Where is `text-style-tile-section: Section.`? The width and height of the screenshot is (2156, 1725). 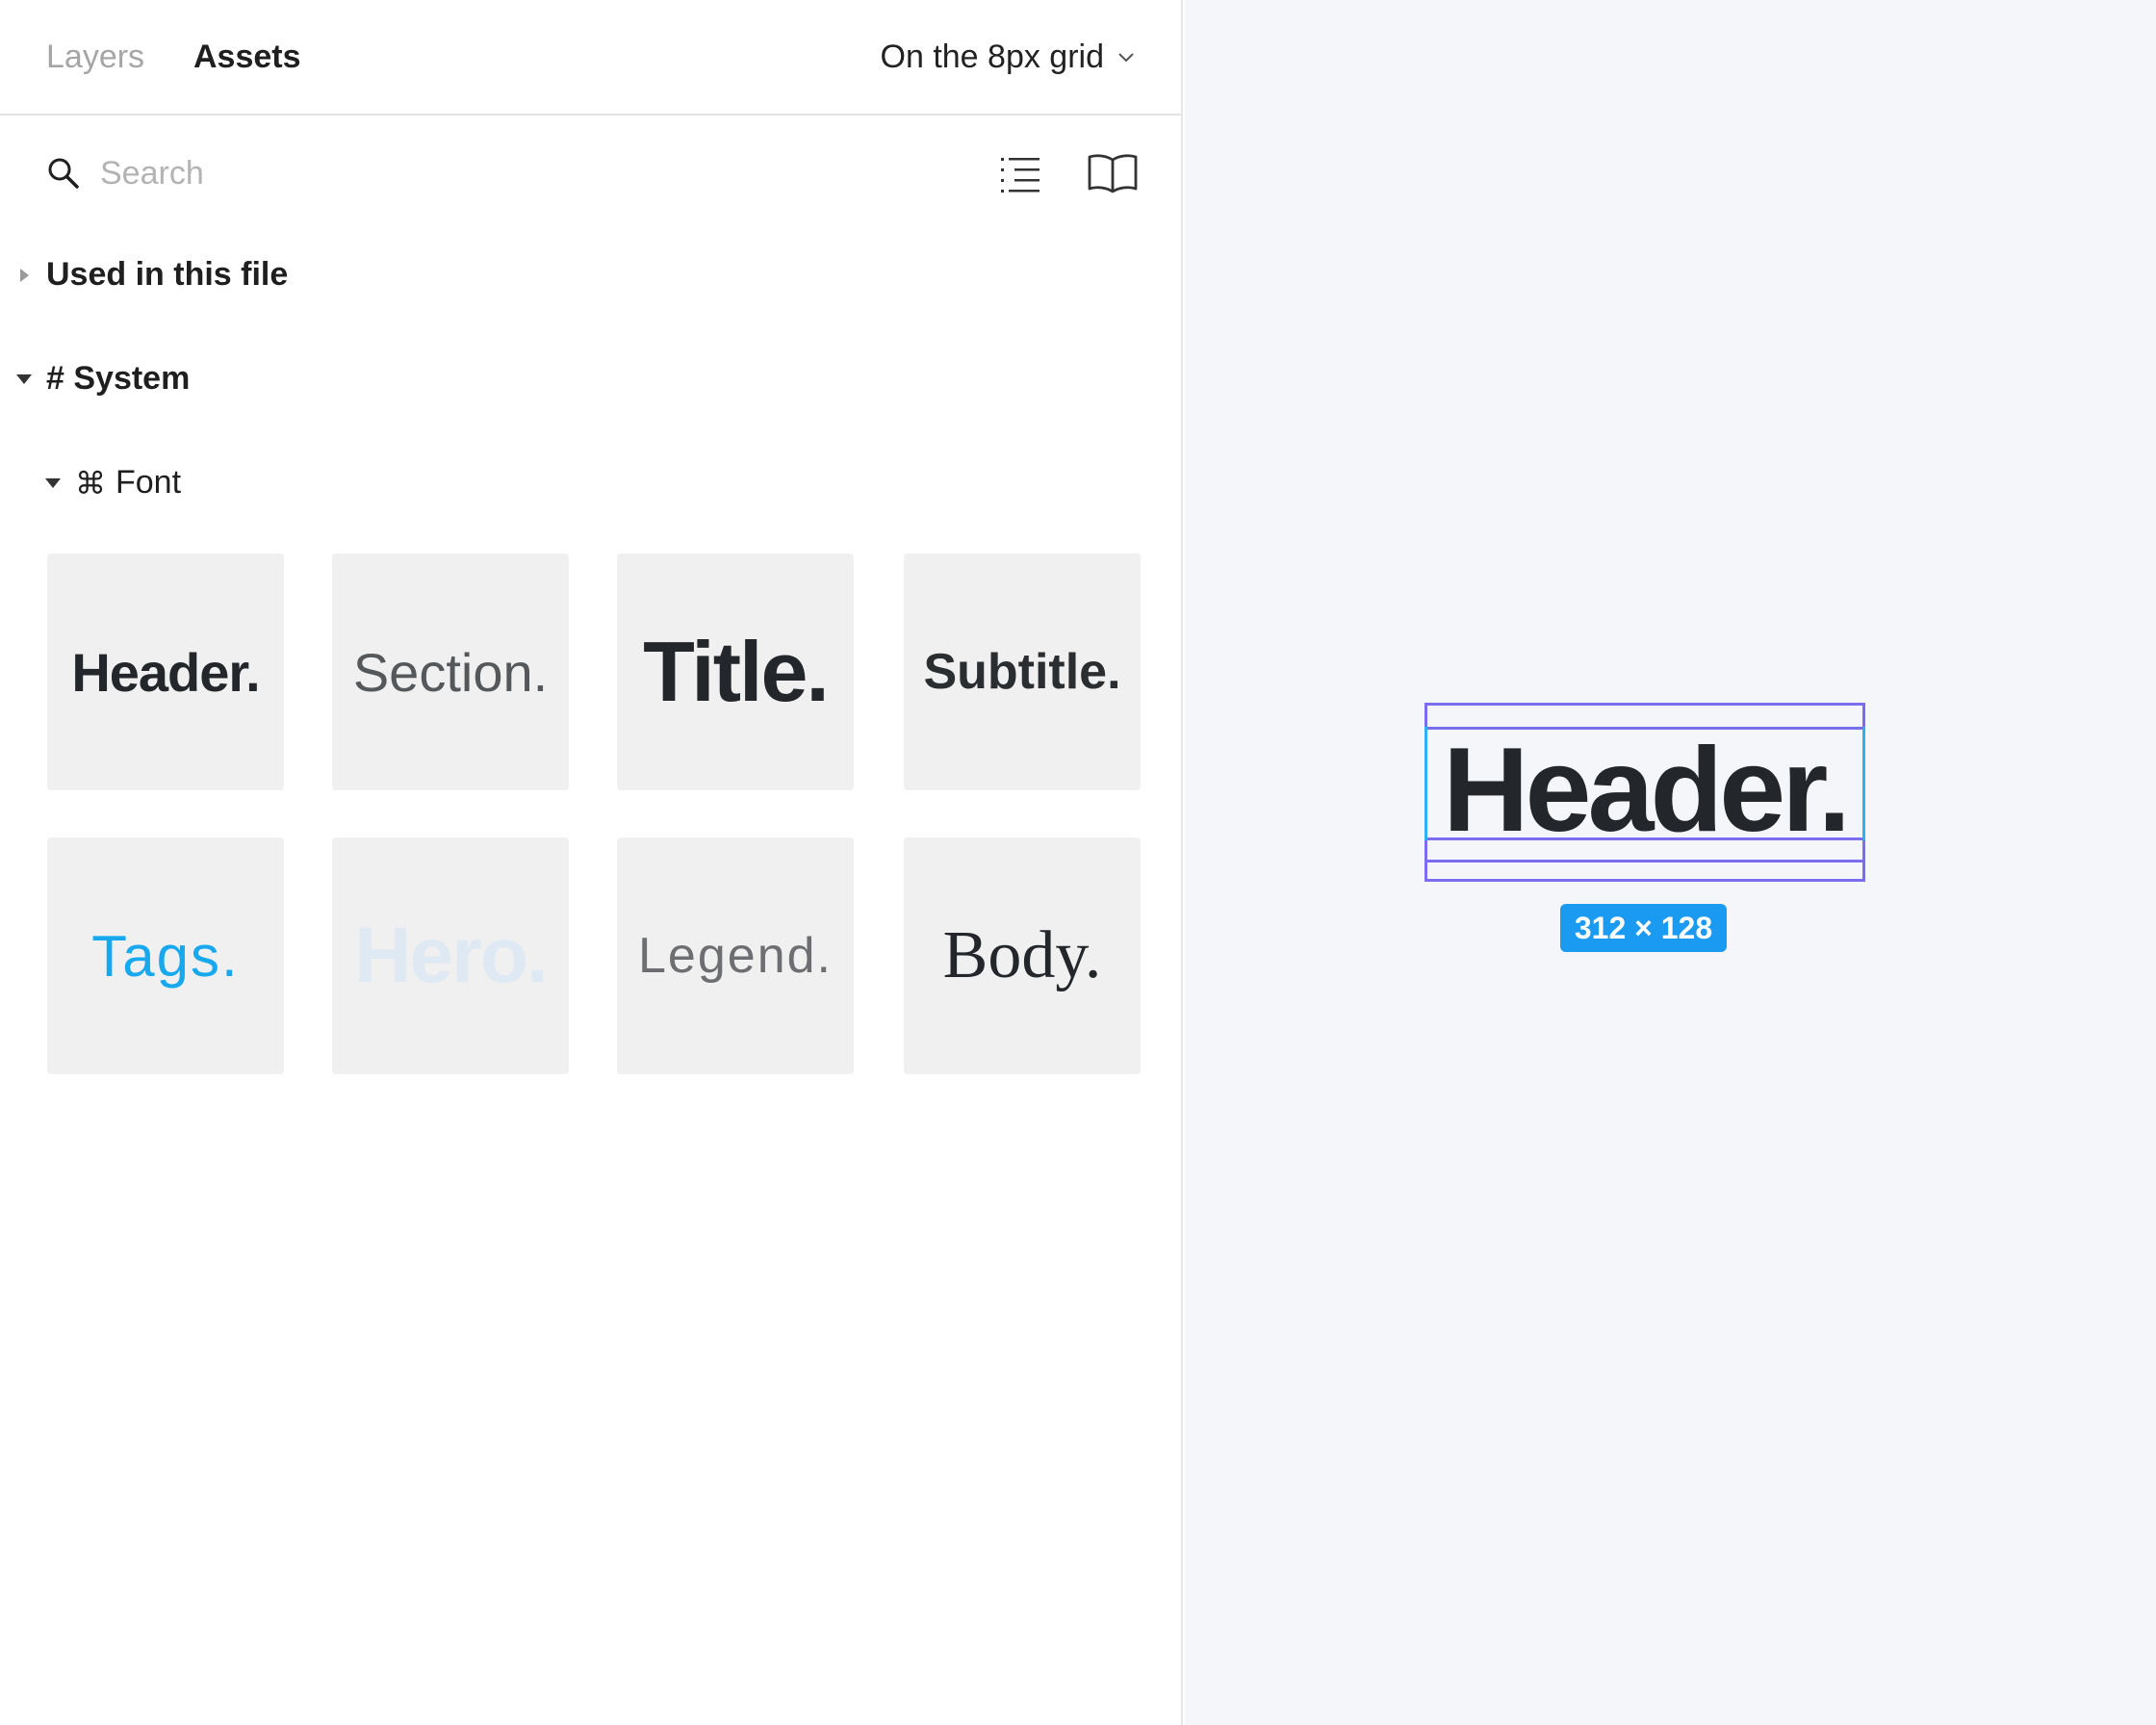
text-style-tile-section: Section. is located at coordinates (450, 672).